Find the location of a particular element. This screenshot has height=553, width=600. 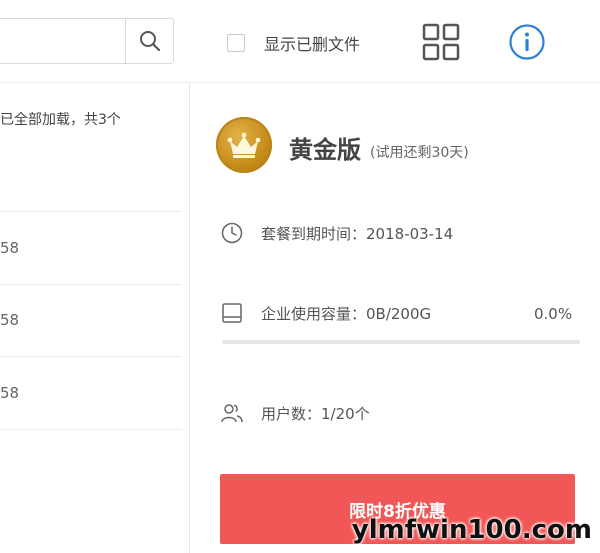

users-icon is located at coordinates (232, 413).